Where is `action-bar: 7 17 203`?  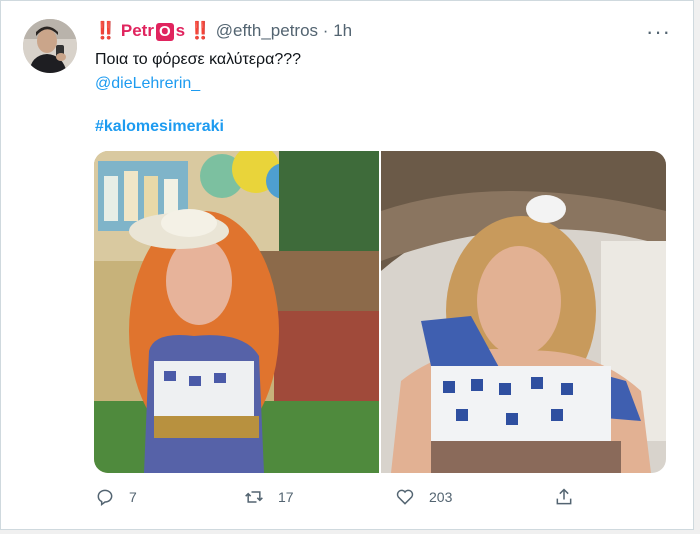 action-bar: 7 17 203 is located at coordinates (348, 499).